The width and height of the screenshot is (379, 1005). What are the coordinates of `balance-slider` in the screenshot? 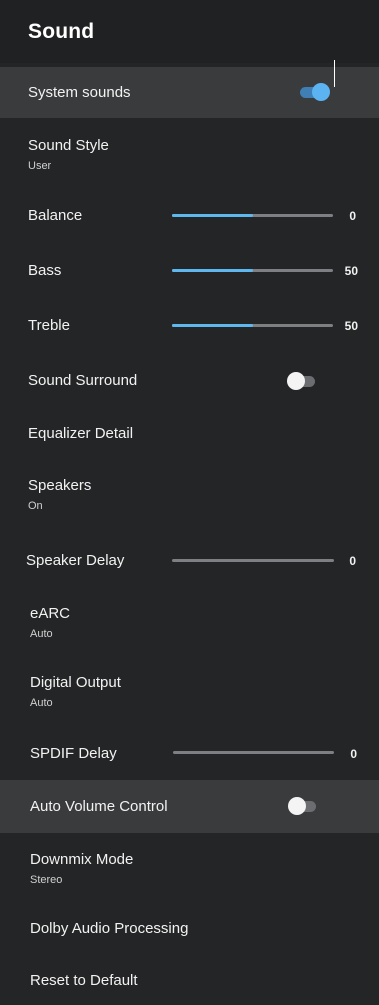 It's located at (252, 215).